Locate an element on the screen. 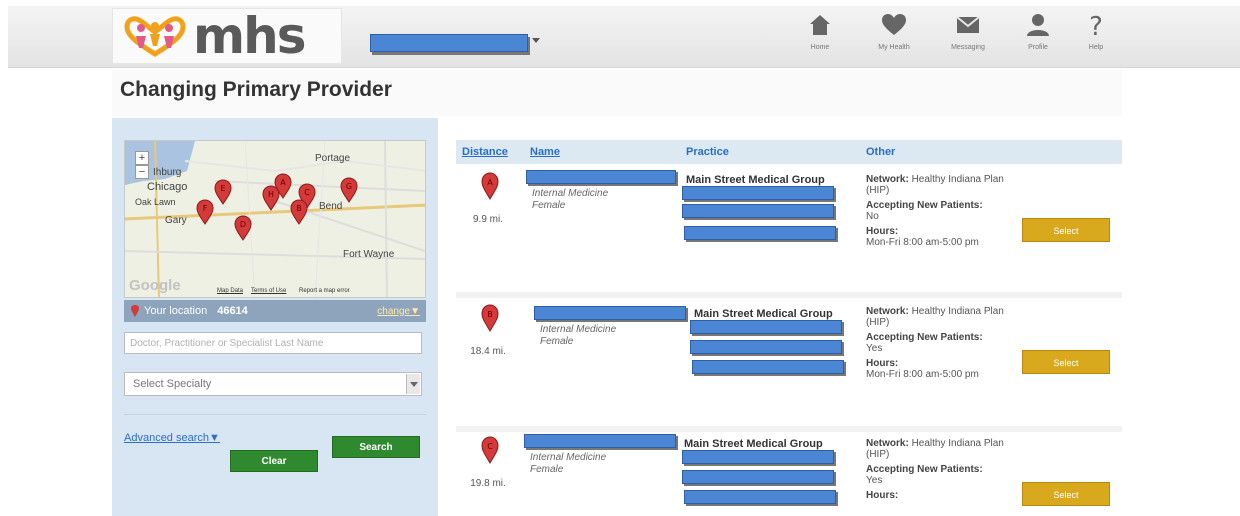  svg-text: F is located at coordinates (205, 208).